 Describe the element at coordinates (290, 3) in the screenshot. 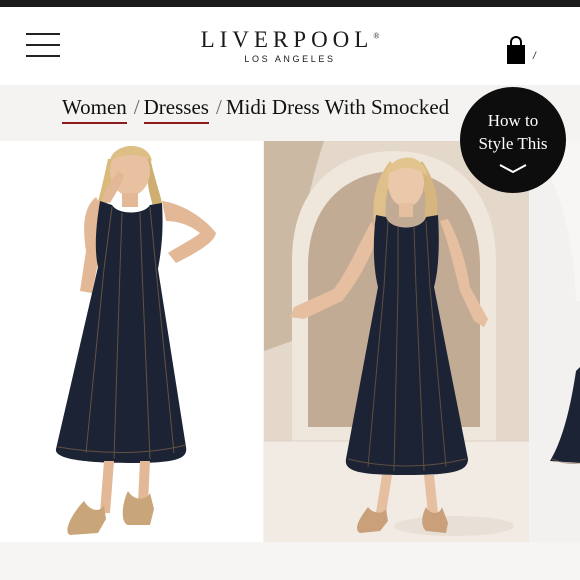

I see `top-accent-bar` at that location.